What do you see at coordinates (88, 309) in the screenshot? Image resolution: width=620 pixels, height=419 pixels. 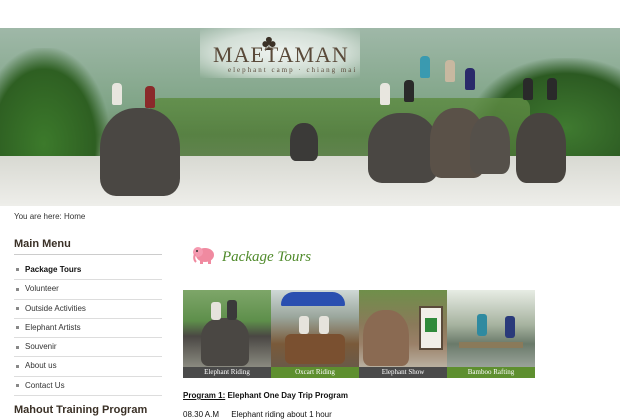 I see `menu-item-outside-activities: Outside Activities` at bounding box center [88, 309].